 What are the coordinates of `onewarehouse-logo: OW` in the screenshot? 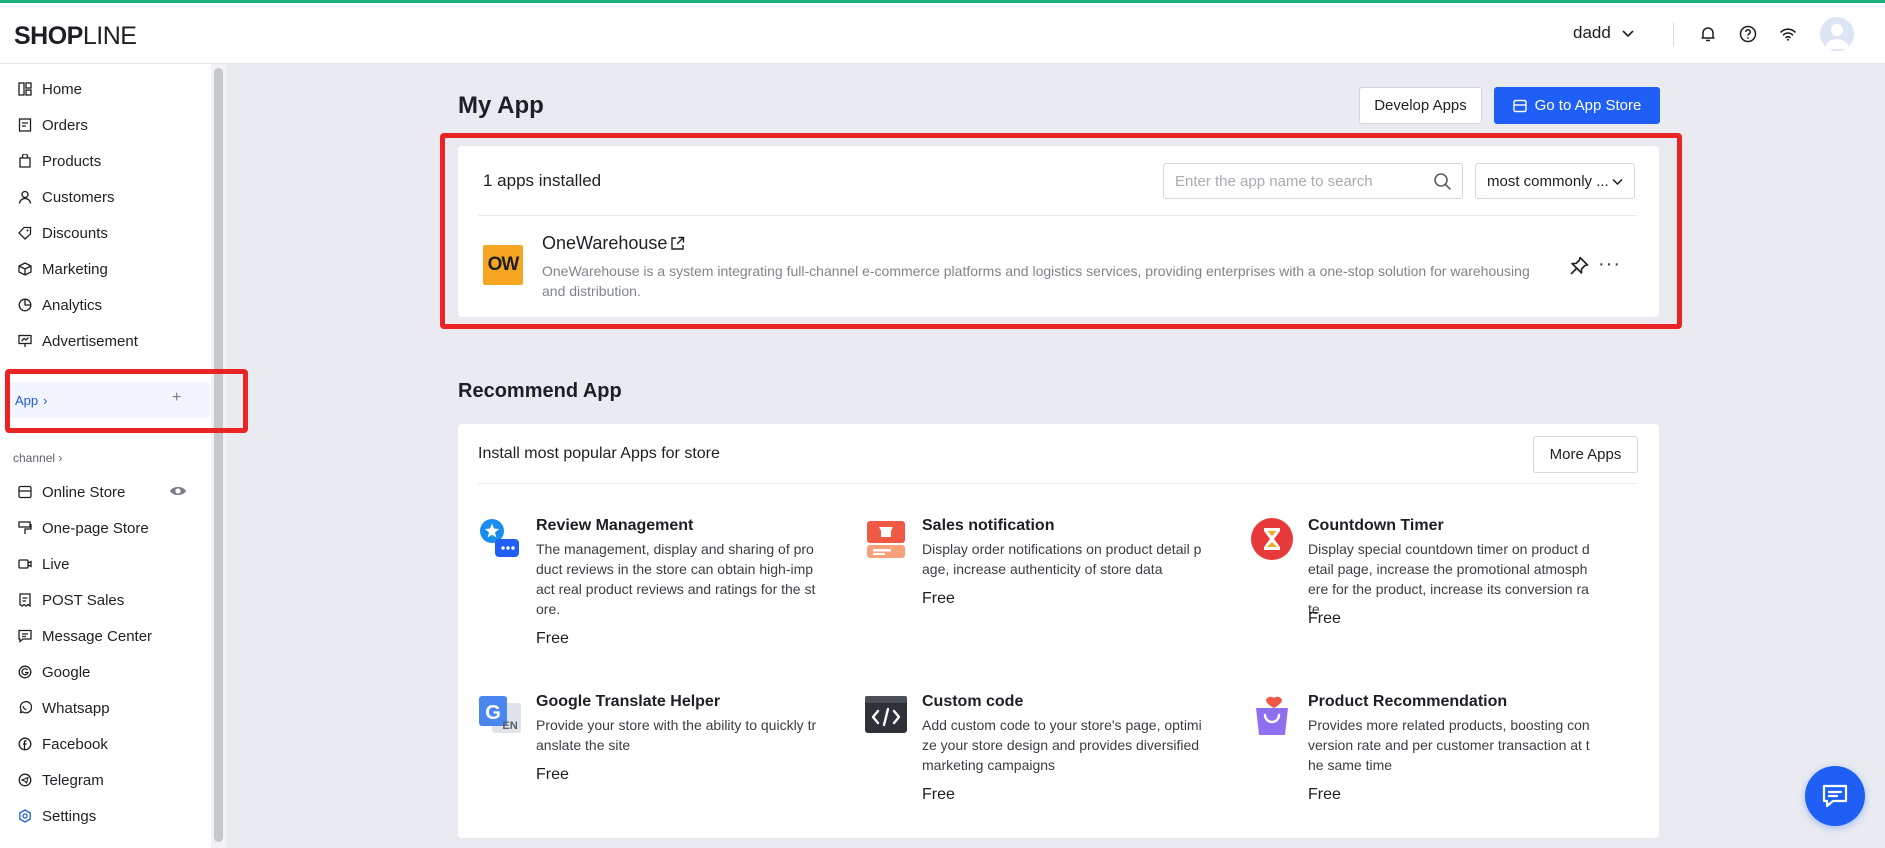 It's located at (503, 265).